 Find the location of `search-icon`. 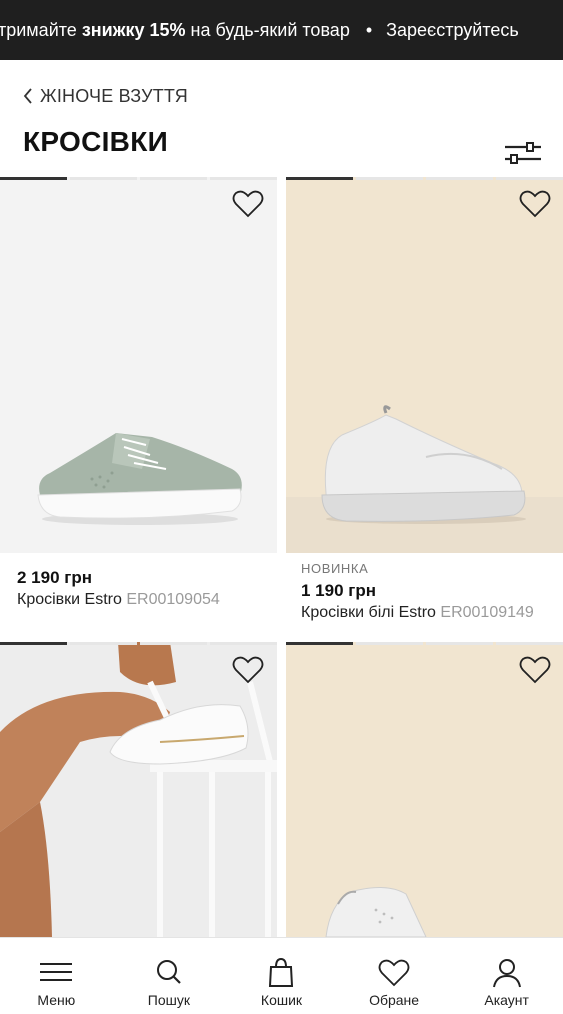

search-icon is located at coordinates (168, 972).